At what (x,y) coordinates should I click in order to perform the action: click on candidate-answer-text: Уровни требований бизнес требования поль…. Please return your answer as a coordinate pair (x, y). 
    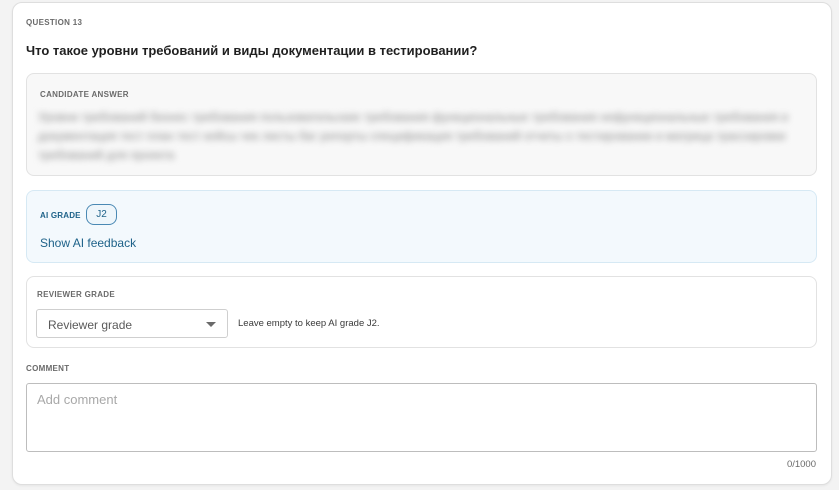
    Looking at the image, I should click on (413, 136).